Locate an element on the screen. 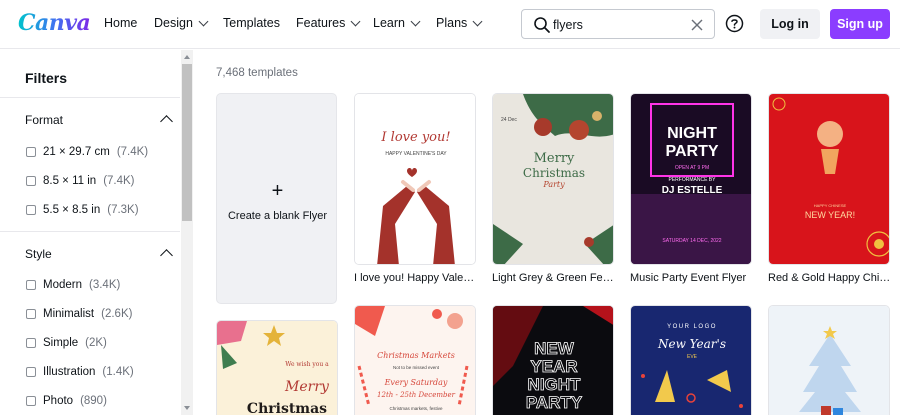  chinese-new-year-thumbnail: HAPPY CHINESE NEW YEAR! is located at coordinates (829, 179).